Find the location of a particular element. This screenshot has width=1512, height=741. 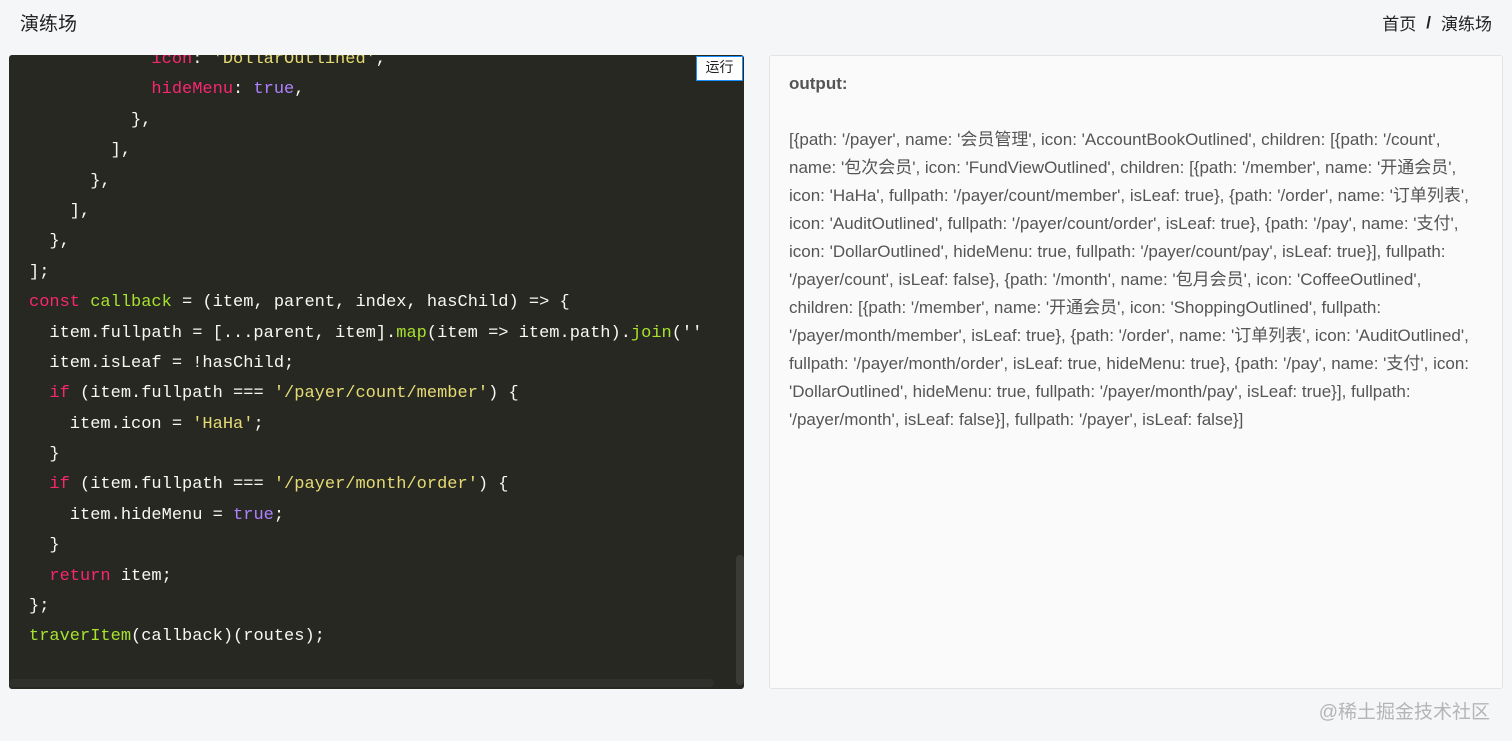

page-header: 演练场 首页 / 演练场 is located at coordinates (756, 21).